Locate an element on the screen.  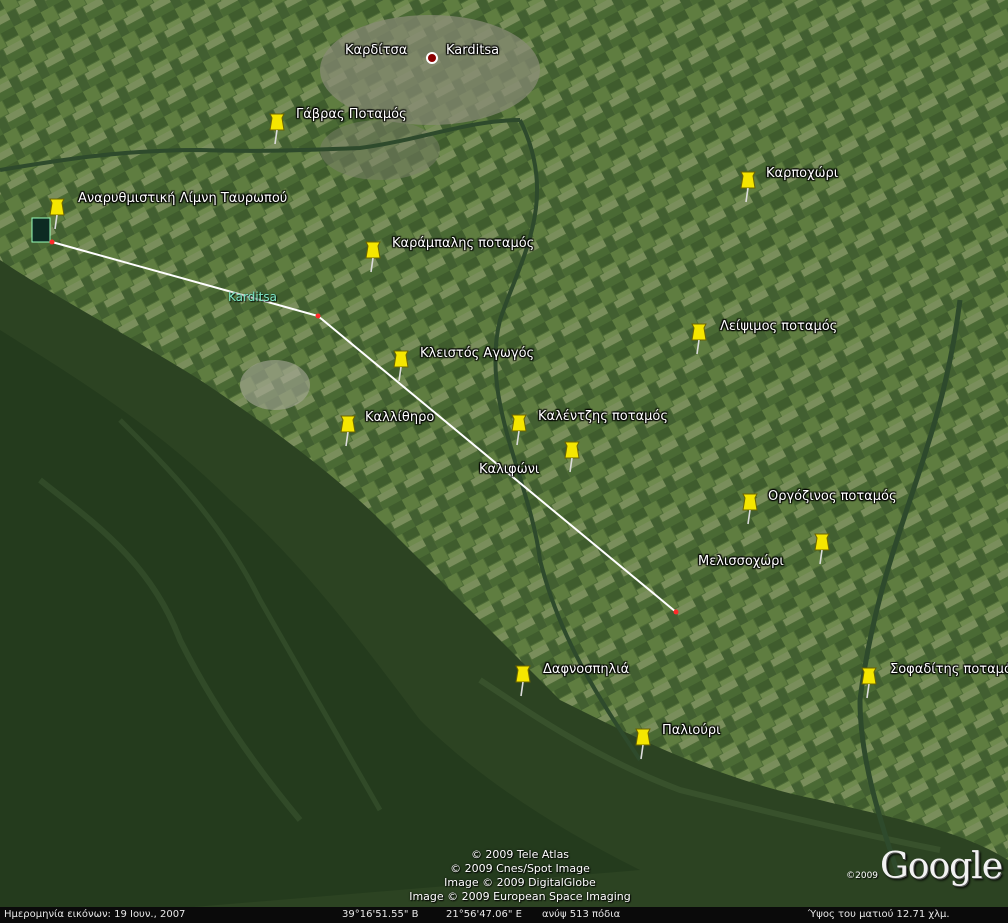
copyright-line: © 2009 Cnes/Spot Image is located at coordinates (520, 868).